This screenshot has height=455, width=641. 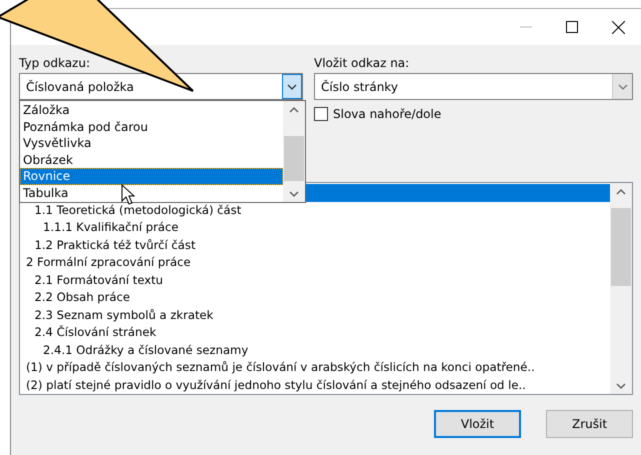 What do you see at coordinates (315, 367) in the screenshot?
I see `list-item: (1) v případě číslovaných seznamů je číslování v arabských číslicích na konci opatřené..` at bounding box center [315, 367].